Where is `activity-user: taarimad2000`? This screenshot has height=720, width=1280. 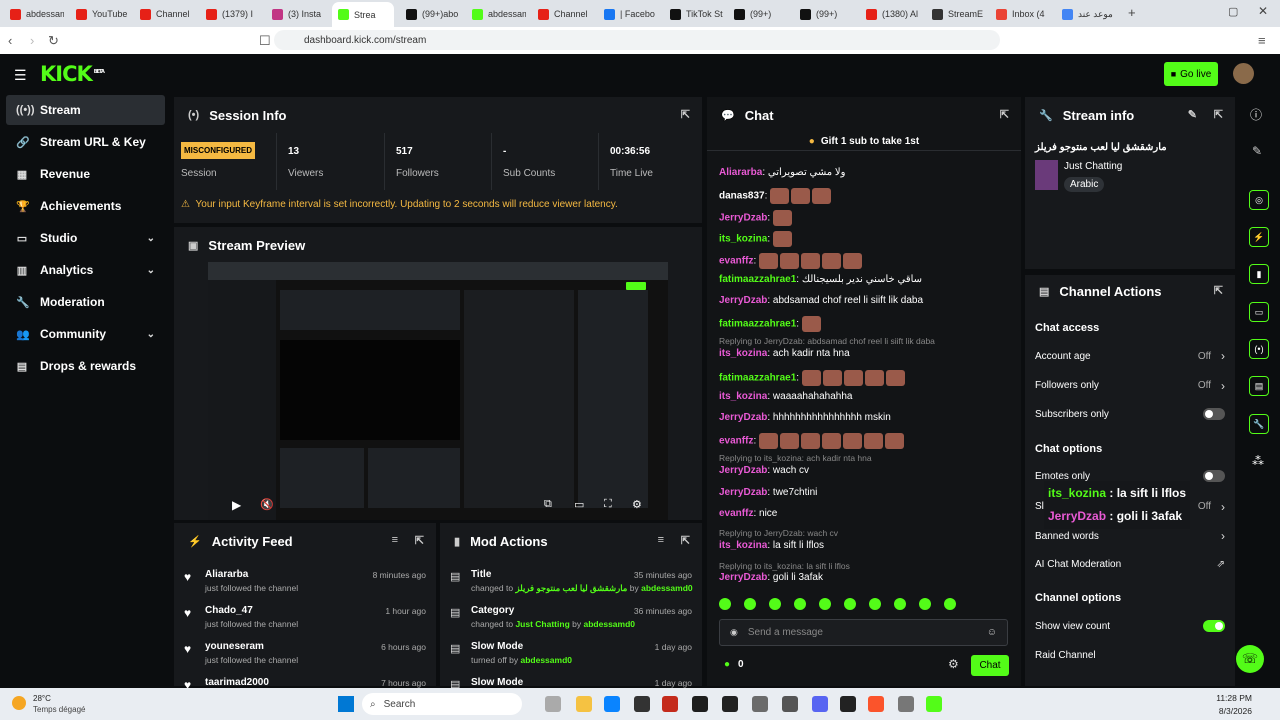
activity-user: taarimad2000 is located at coordinates (237, 682).